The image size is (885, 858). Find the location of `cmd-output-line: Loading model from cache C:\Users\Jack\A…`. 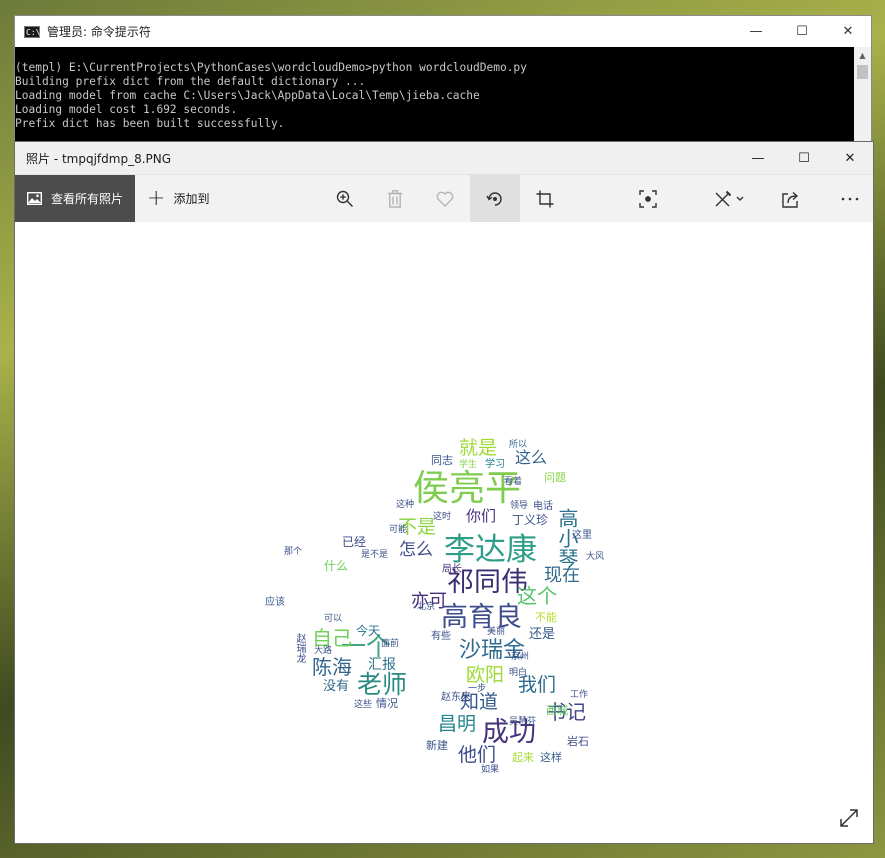

cmd-output-line: Loading model from cache C:\Users\Jack\A… is located at coordinates (247, 95).